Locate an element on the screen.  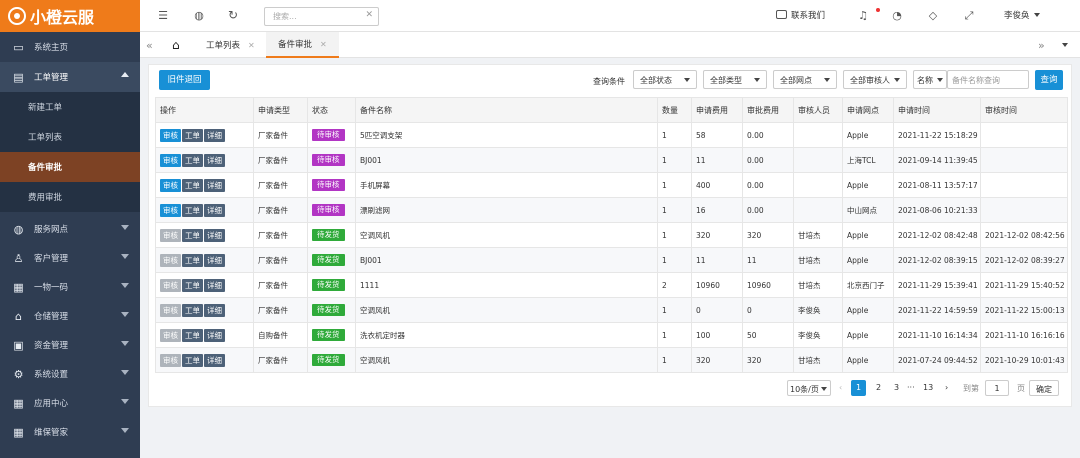
sidebar-item-finance: ▣ 资金管理 is located at coordinates (70, 345).